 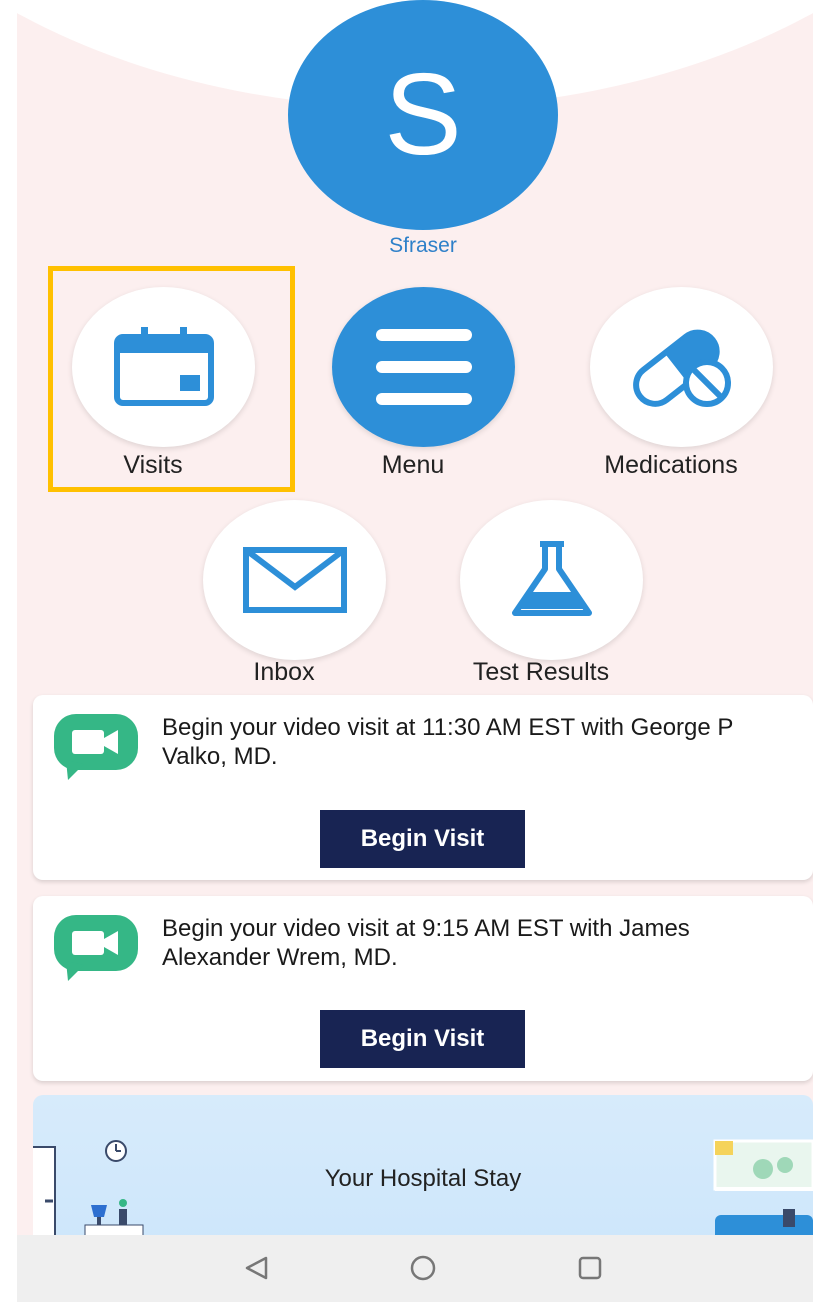 What do you see at coordinates (671, 465) in the screenshot?
I see `medications-label: Medications` at bounding box center [671, 465].